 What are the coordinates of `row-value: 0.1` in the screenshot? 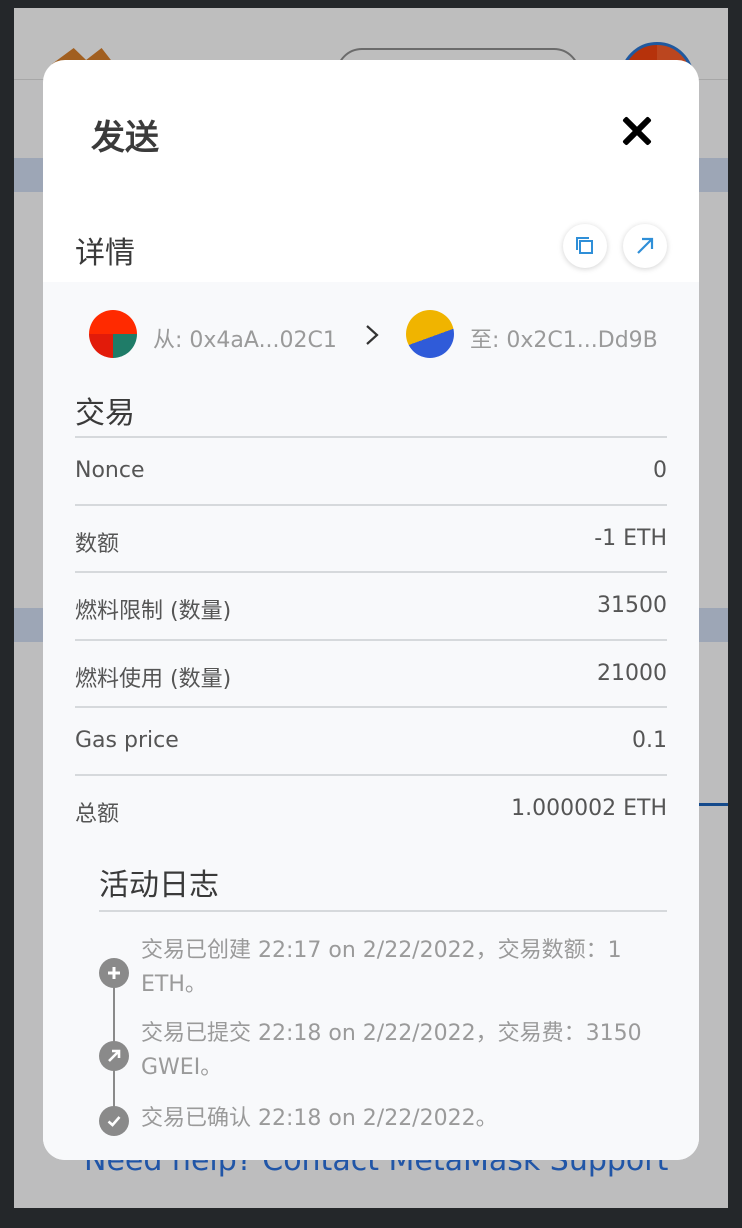 It's located at (649, 740).